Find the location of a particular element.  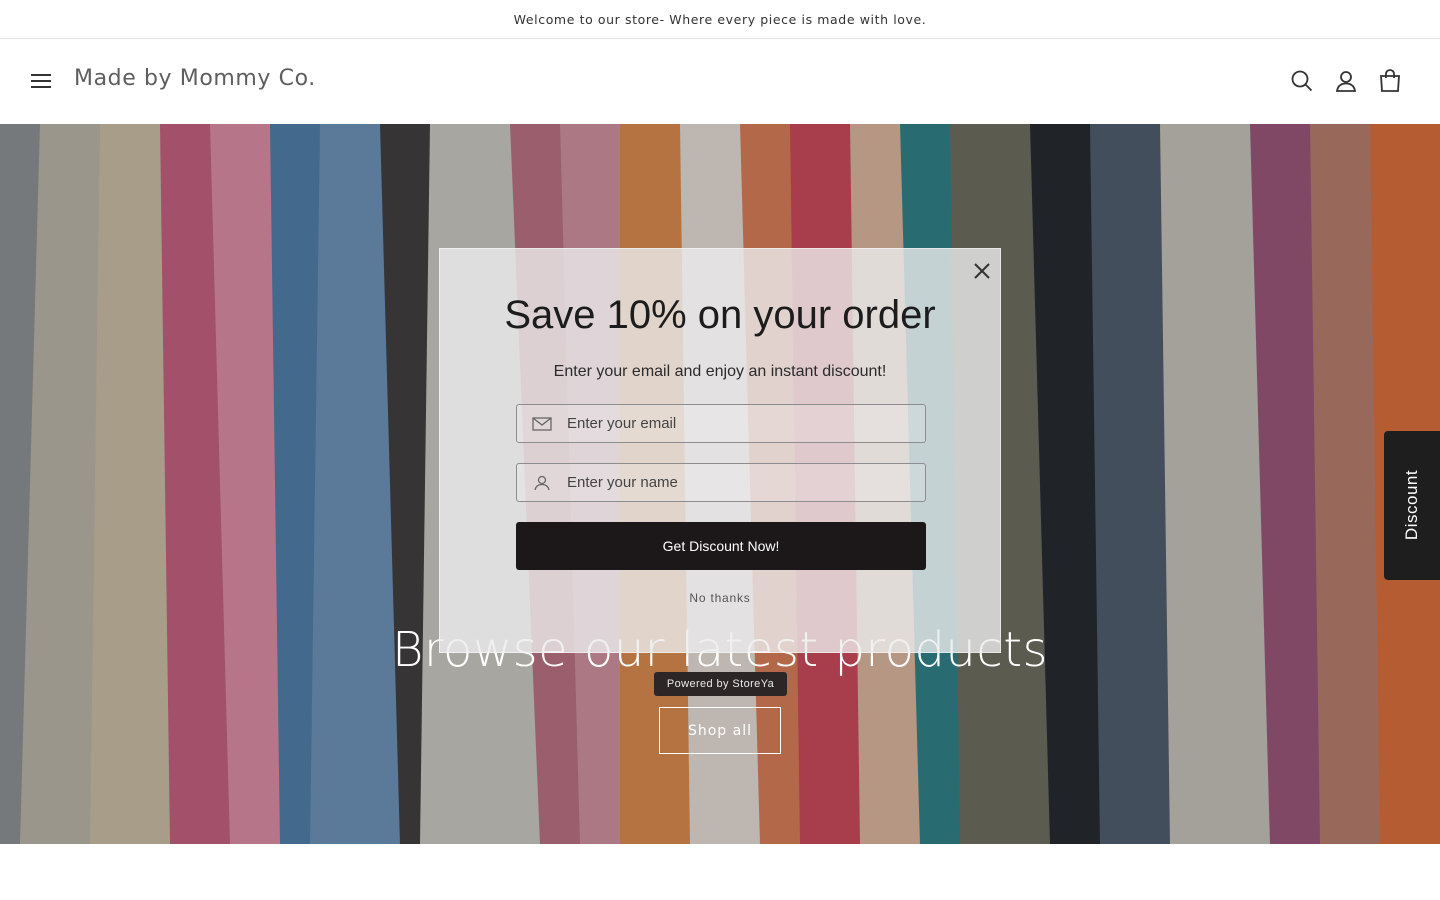

account-icon is located at coordinates (1346, 81).